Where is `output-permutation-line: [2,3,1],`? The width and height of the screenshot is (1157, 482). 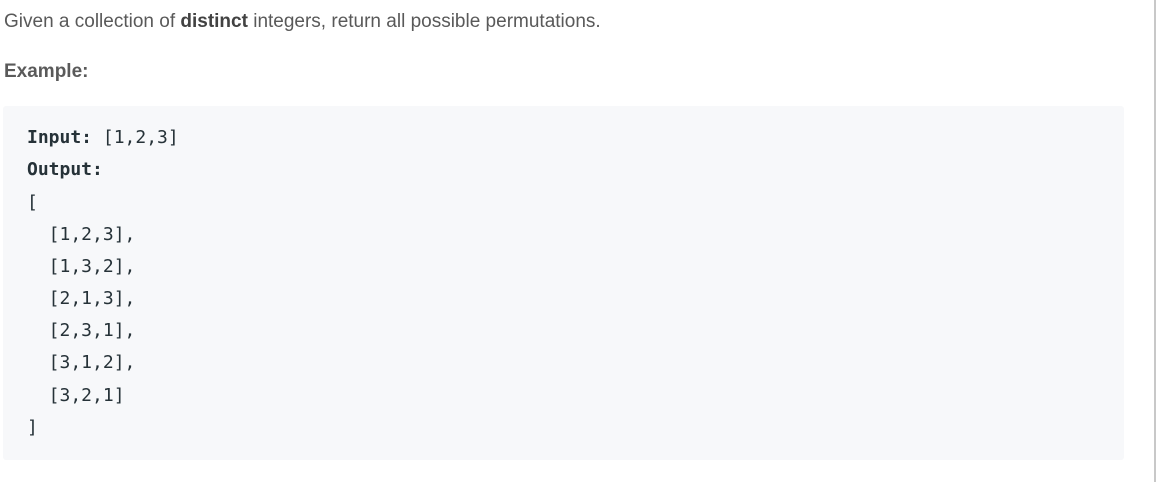
output-permutation-line: [2,3,1], is located at coordinates (81, 330).